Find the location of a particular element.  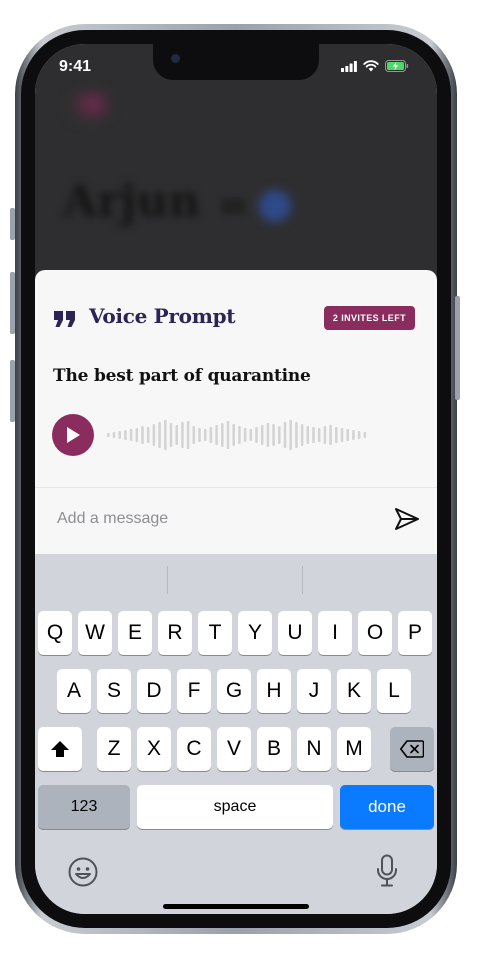

key-c: C is located at coordinates (194, 749).